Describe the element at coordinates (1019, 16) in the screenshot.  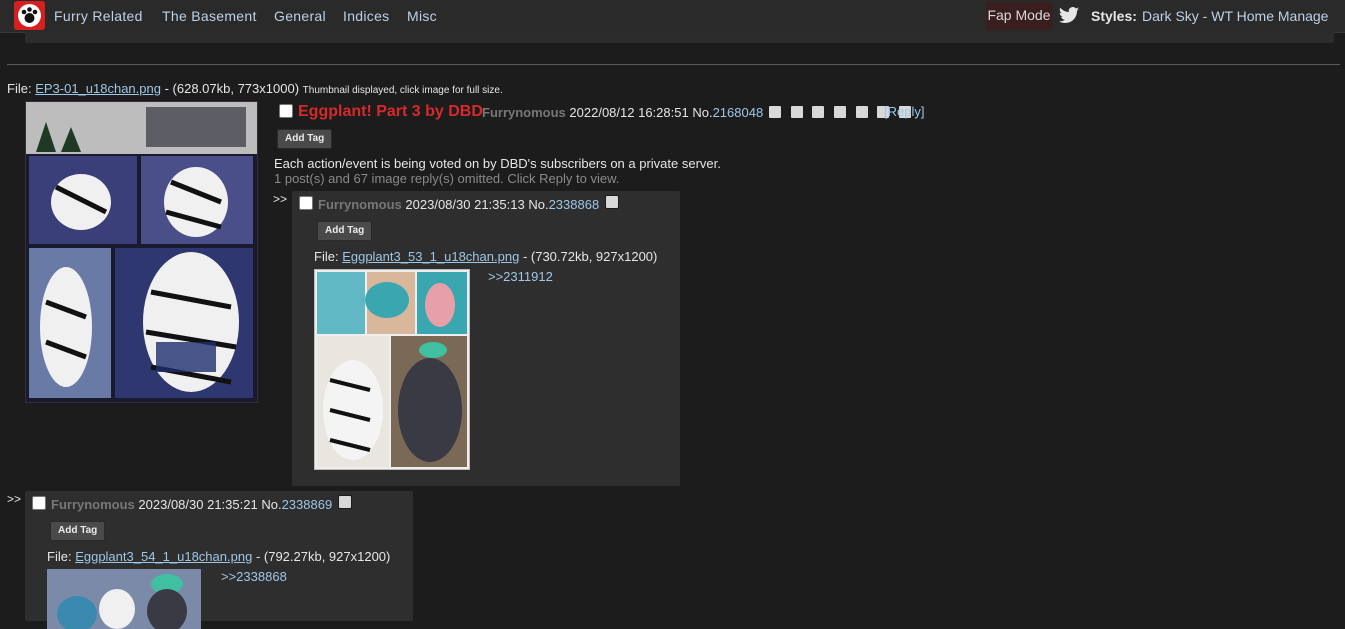
I see `fap-mode-button: Fap Mode` at that location.